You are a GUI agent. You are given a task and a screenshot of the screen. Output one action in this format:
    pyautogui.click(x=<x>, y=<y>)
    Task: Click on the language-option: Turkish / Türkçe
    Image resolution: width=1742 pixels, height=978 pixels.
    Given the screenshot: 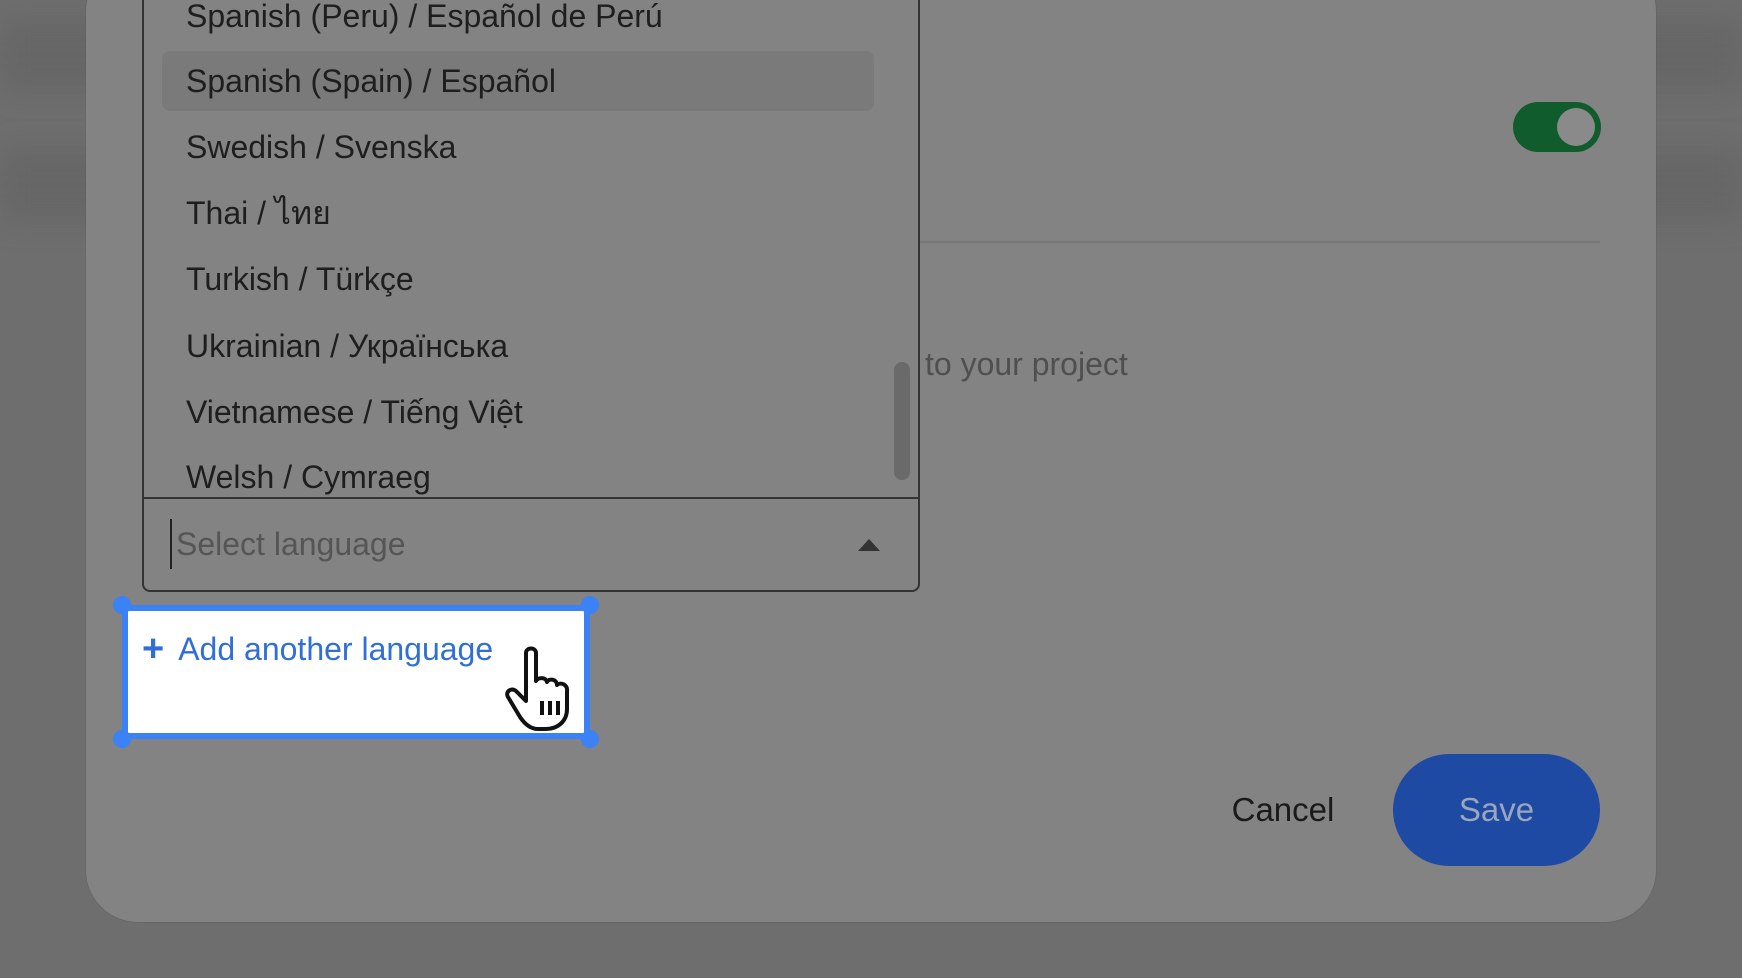 What is the action you would take?
    pyautogui.click(x=518, y=279)
    